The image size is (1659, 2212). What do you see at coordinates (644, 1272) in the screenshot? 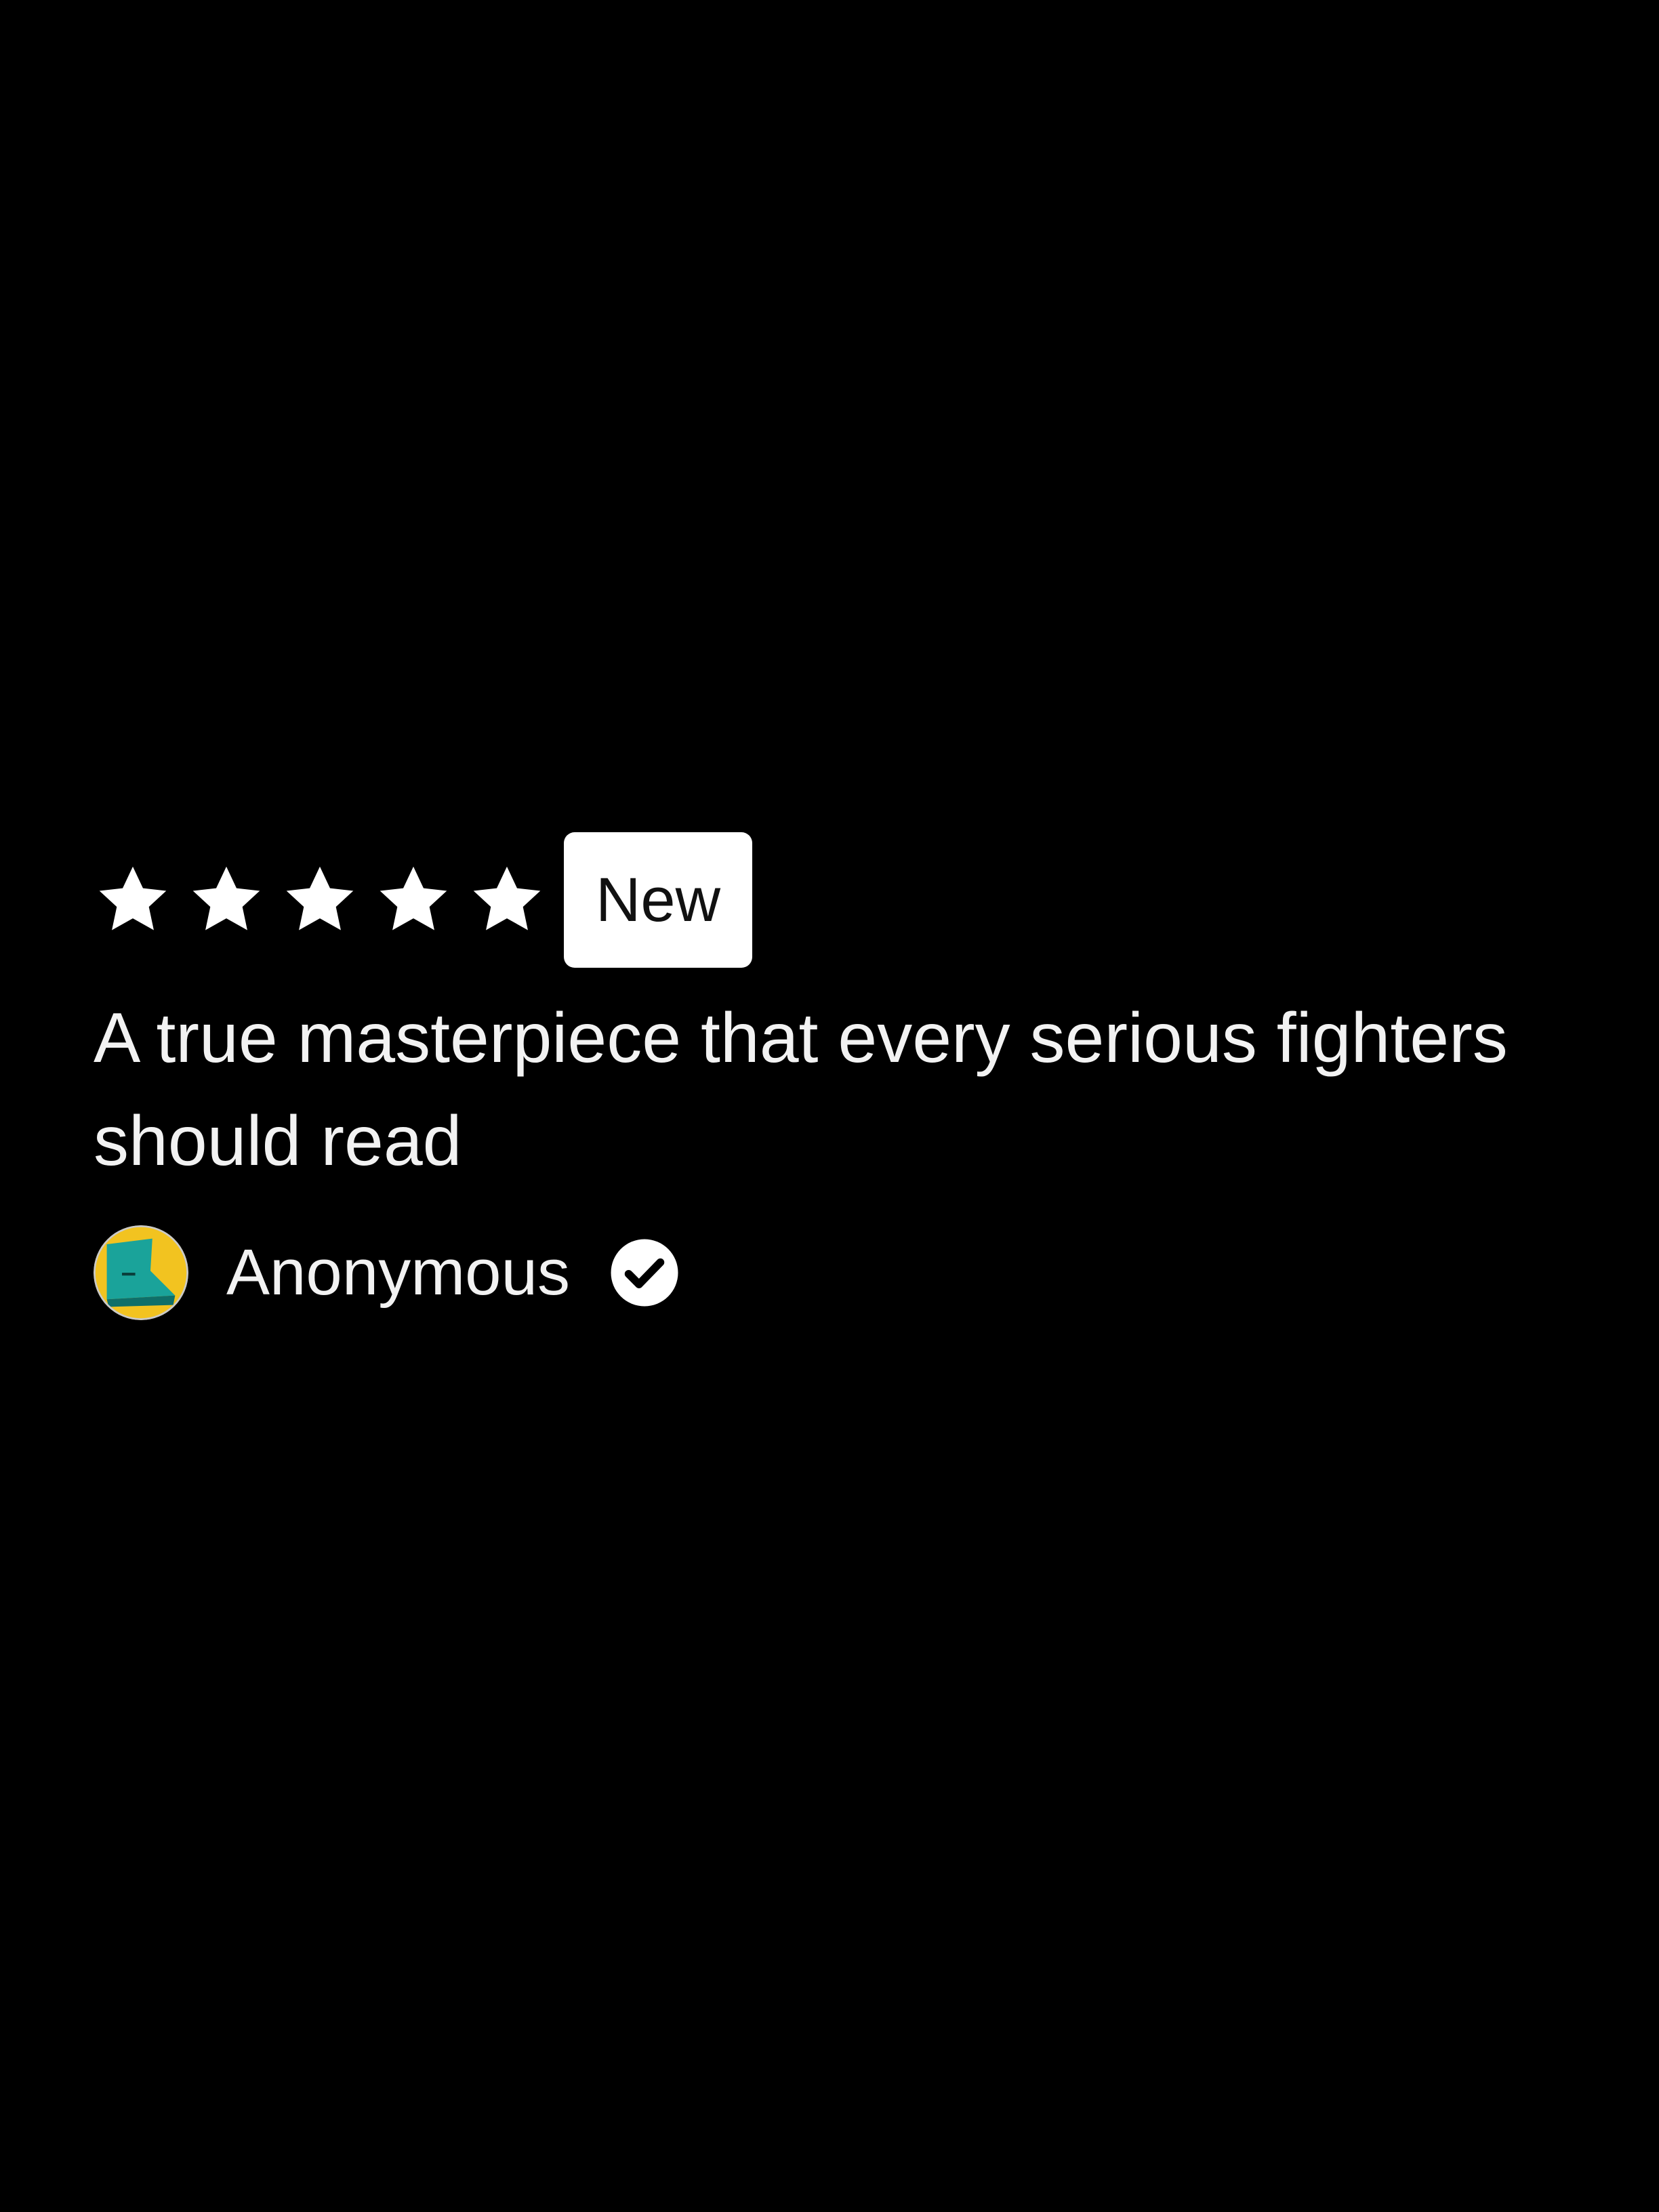
I see `check-circle-icon` at bounding box center [644, 1272].